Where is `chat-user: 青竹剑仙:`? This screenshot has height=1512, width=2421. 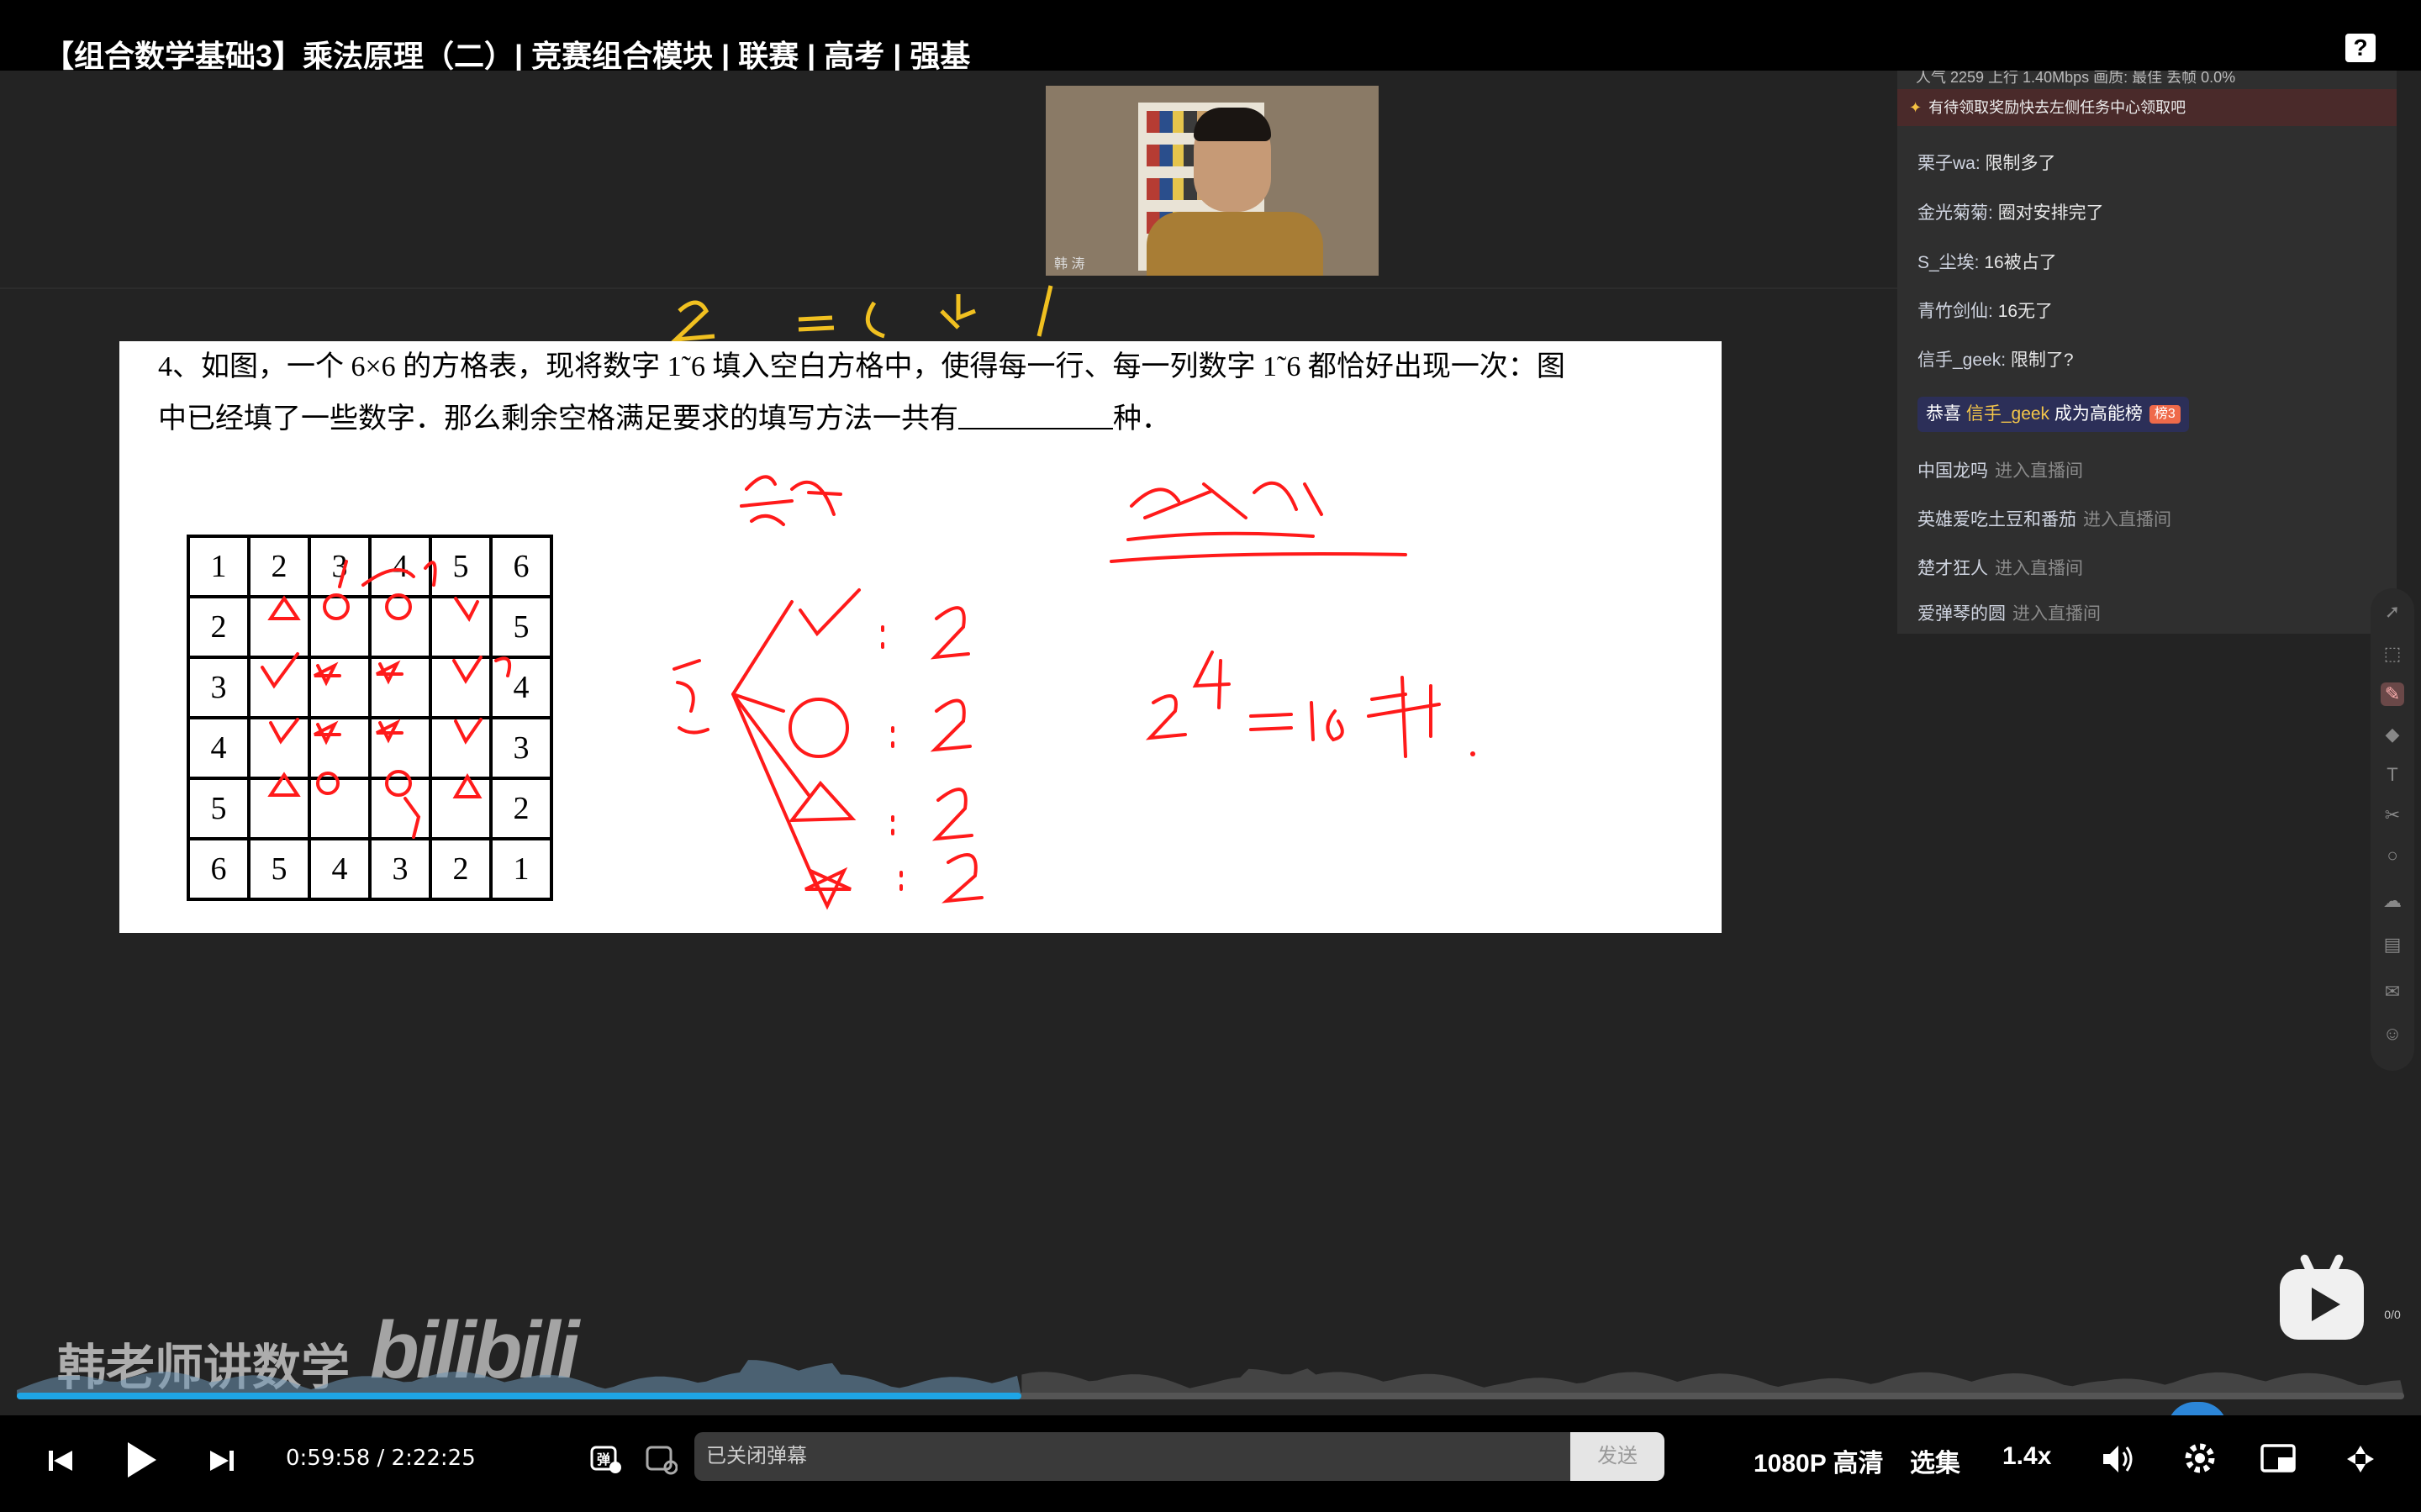 chat-user: 青竹剑仙: is located at coordinates (1955, 311).